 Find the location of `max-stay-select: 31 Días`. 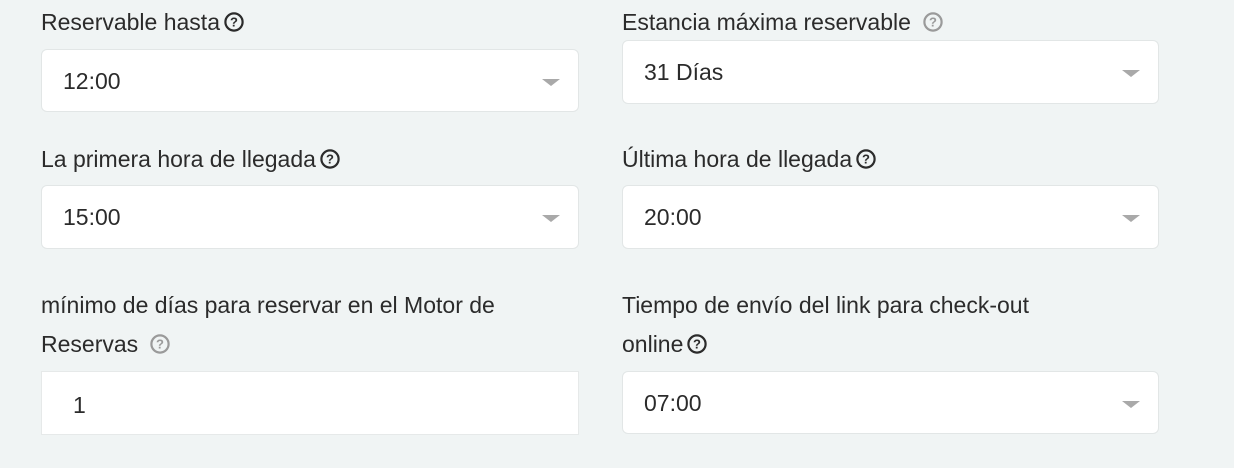

max-stay-select: 31 Días is located at coordinates (890, 72).